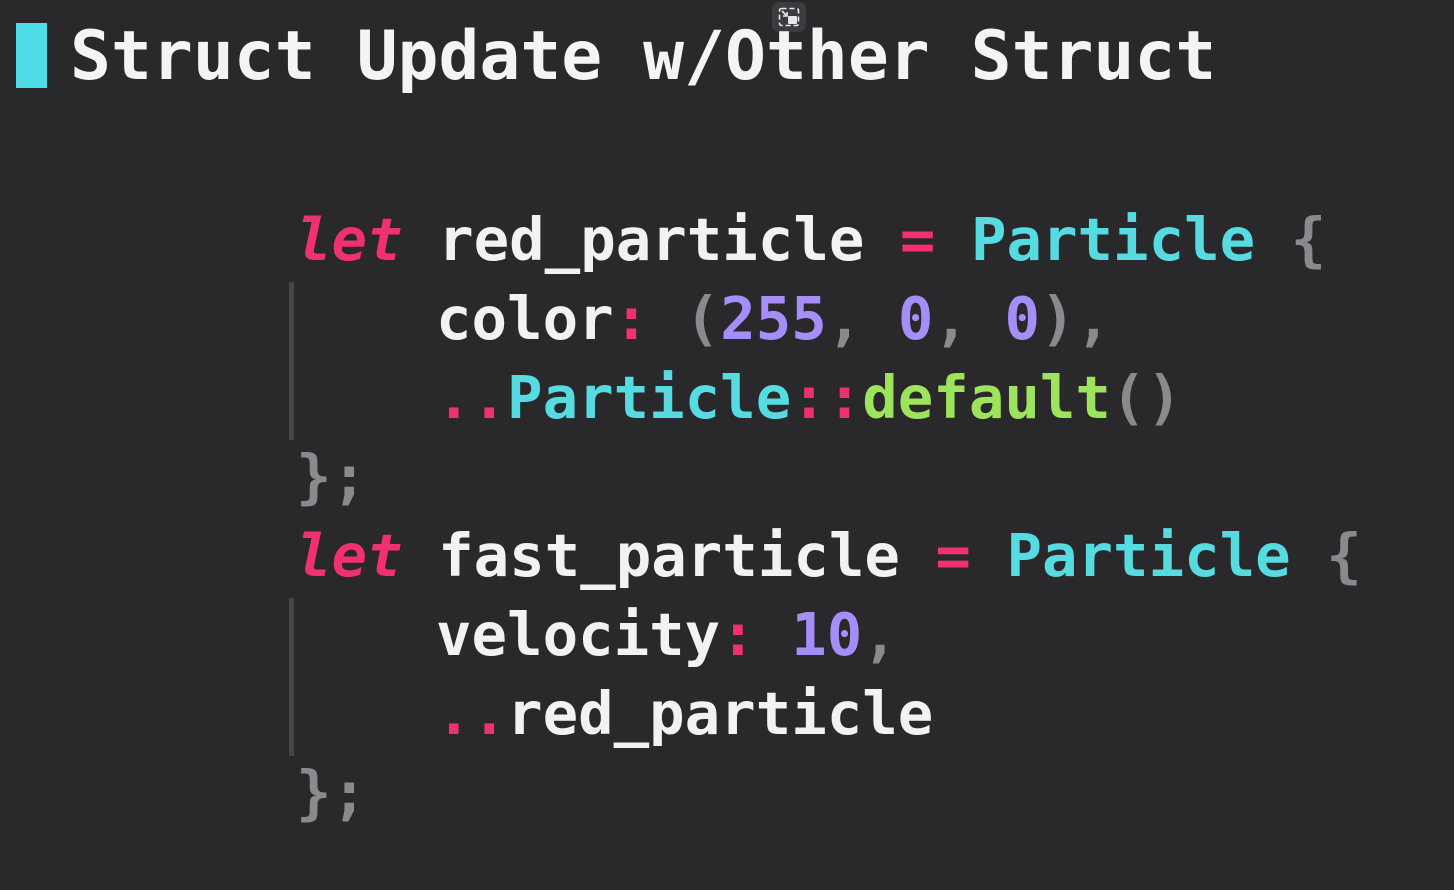  I want to click on code-line-3: ..Particle::default(), so click(829, 397).